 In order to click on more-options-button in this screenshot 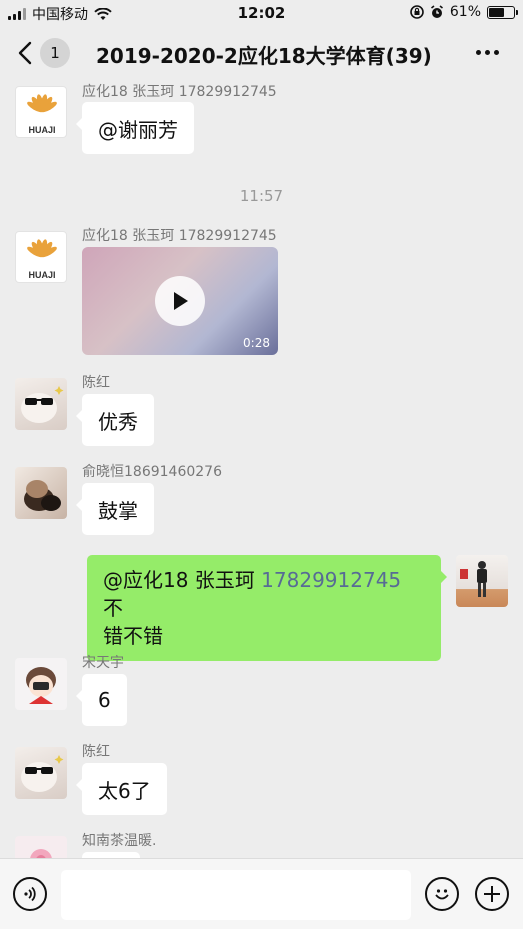, I will do `click(487, 52)`.